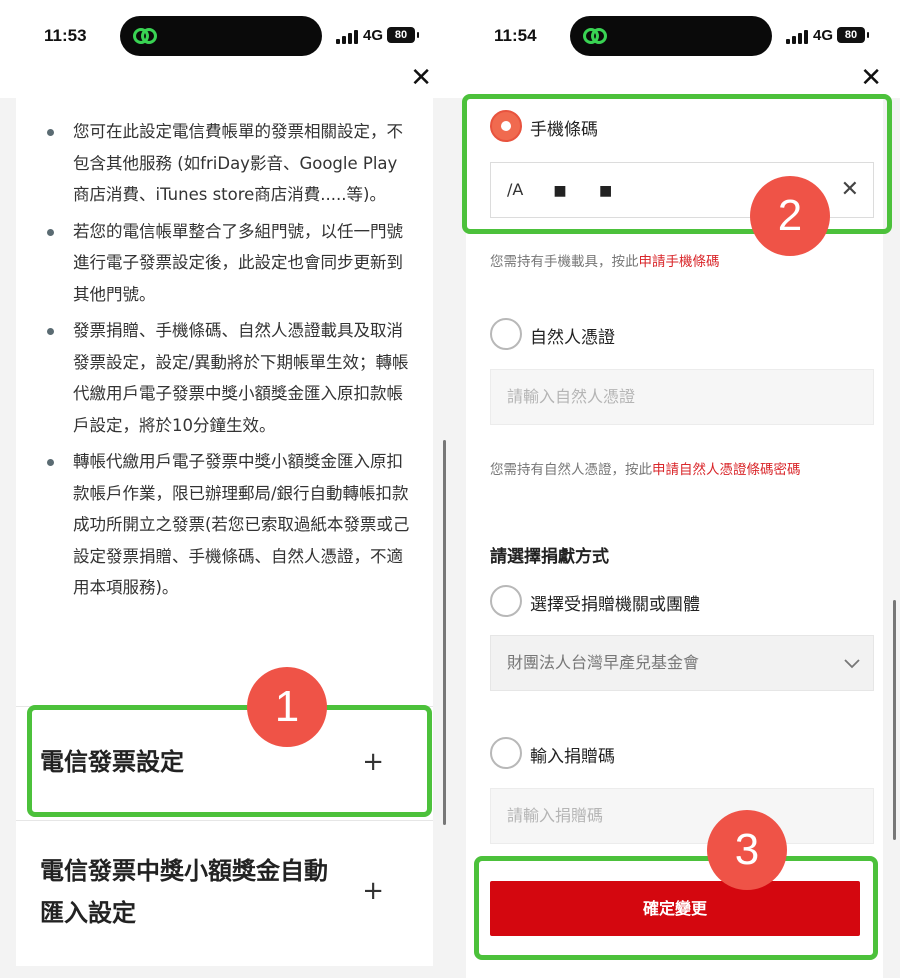  Describe the element at coordinates (726, 470) in the screenshot. I see `apply-citizen-cert-link: 申請自然人憑證條碼密碼` at that location.